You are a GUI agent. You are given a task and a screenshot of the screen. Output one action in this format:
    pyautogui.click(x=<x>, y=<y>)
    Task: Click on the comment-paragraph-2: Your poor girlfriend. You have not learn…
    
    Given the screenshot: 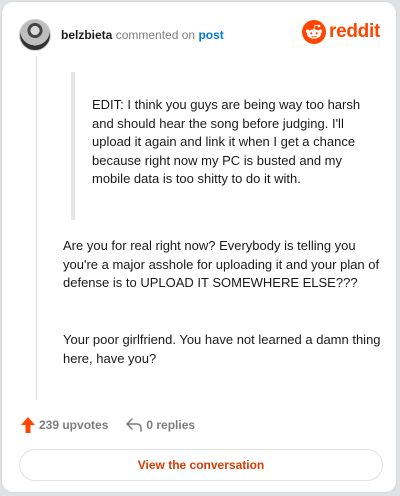 What is the action you would take?
    pyautogui.click(x=222, y=349)
    